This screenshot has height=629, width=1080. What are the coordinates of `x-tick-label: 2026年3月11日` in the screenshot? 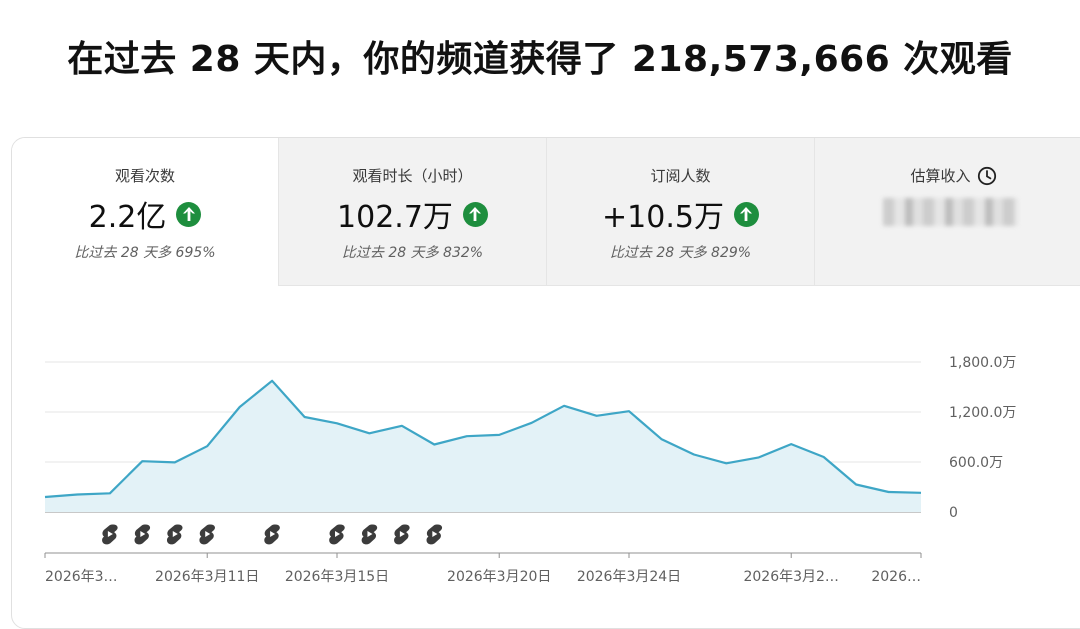 It's located at (207, 577).